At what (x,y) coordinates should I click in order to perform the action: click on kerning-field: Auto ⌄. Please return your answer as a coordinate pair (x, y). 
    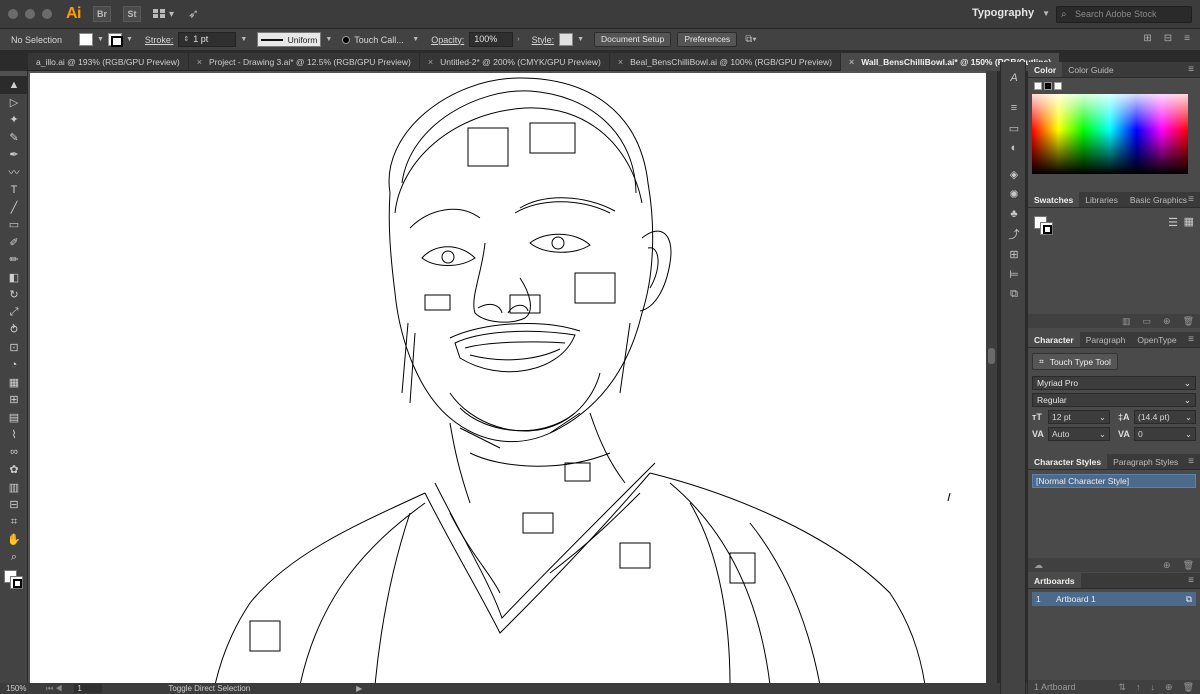
    Looking at the image, I should click on (1079, 434).